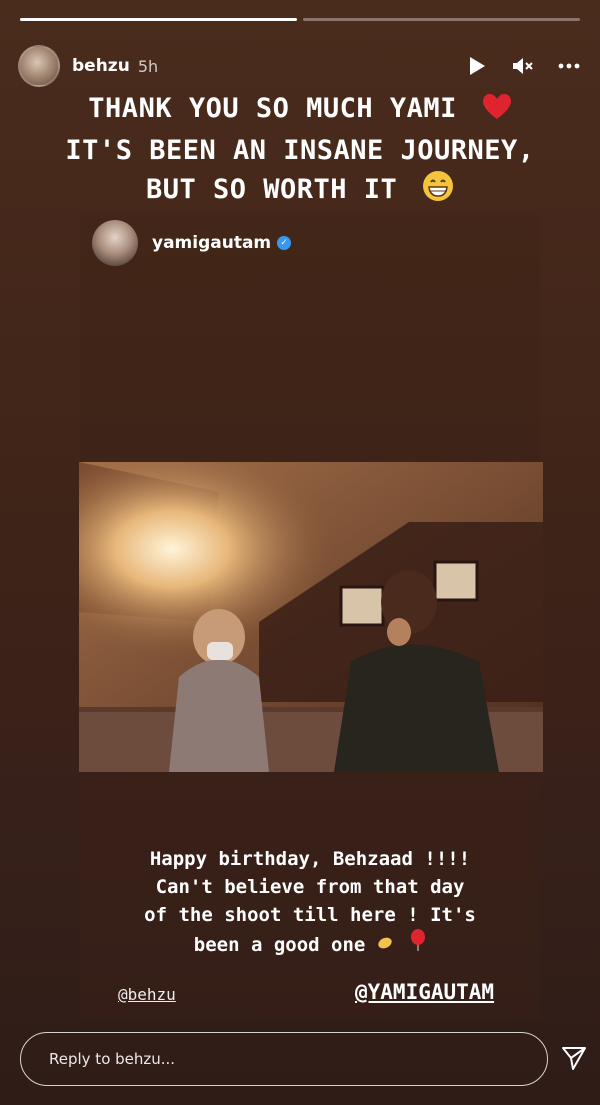 This screenshot has width=600, height=1105. I want to click on headline-line-3: BUT SO WORTH IT, so click(271, 189).